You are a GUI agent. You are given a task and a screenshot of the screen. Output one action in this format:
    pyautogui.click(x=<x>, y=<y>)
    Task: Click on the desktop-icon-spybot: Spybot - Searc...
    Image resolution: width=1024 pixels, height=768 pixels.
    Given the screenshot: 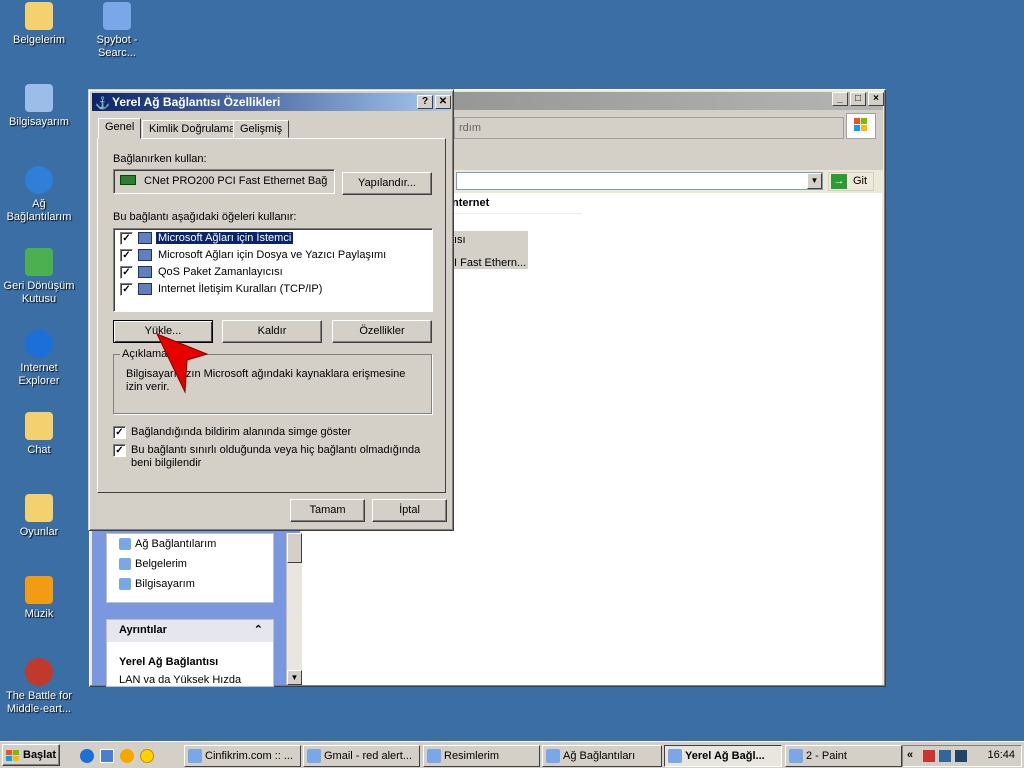 What is the action you would take?
    pyautogui.click(x=117, y=31)
    